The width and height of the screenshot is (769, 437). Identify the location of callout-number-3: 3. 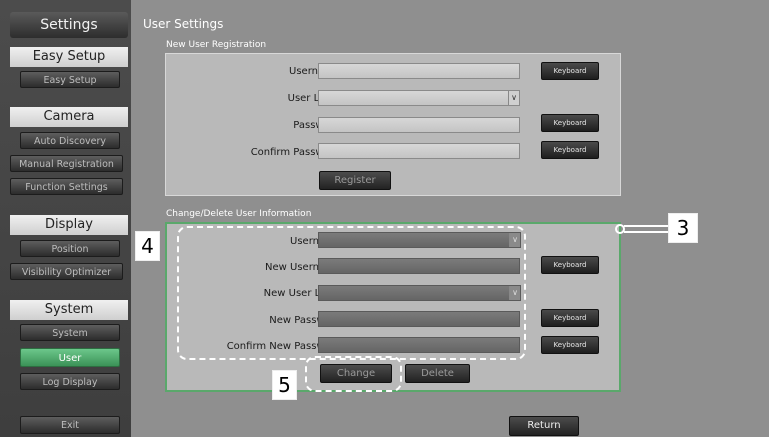
(683, 228).